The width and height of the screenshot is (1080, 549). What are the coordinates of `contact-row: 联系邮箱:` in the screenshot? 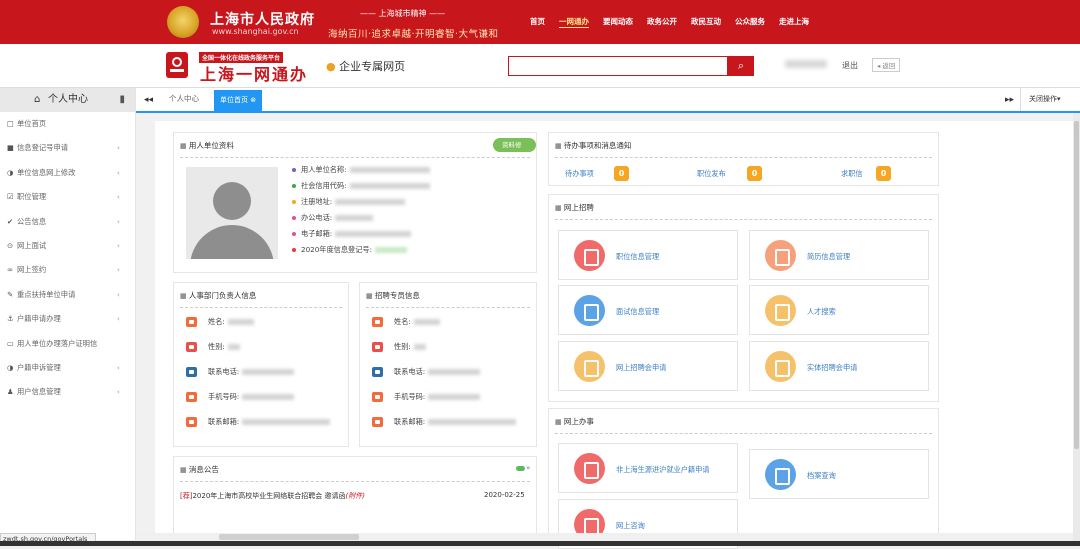 It's located at (444, 422).